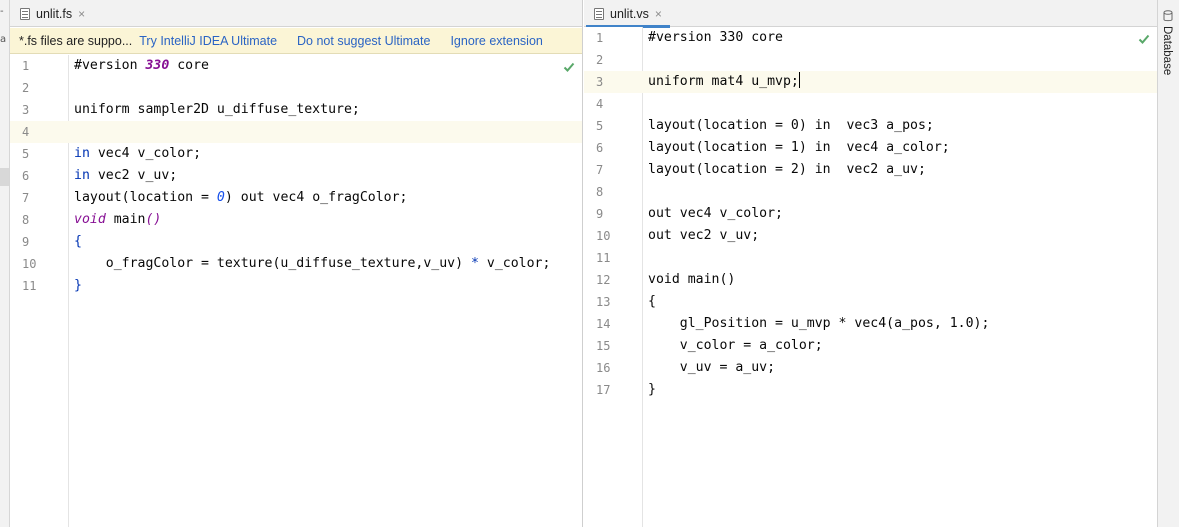 Image resolution: width=1179 pixels, height=527 pixels. What do you see at coordinates (603, 346) in the screenshot?
I see `line-number: 15` at bounding box center [603, 346].